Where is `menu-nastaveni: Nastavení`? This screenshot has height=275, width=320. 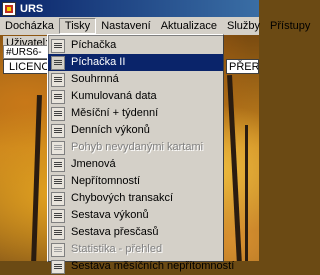 menu-nastaveni: Nastavení is located at coordinates (126, 26).